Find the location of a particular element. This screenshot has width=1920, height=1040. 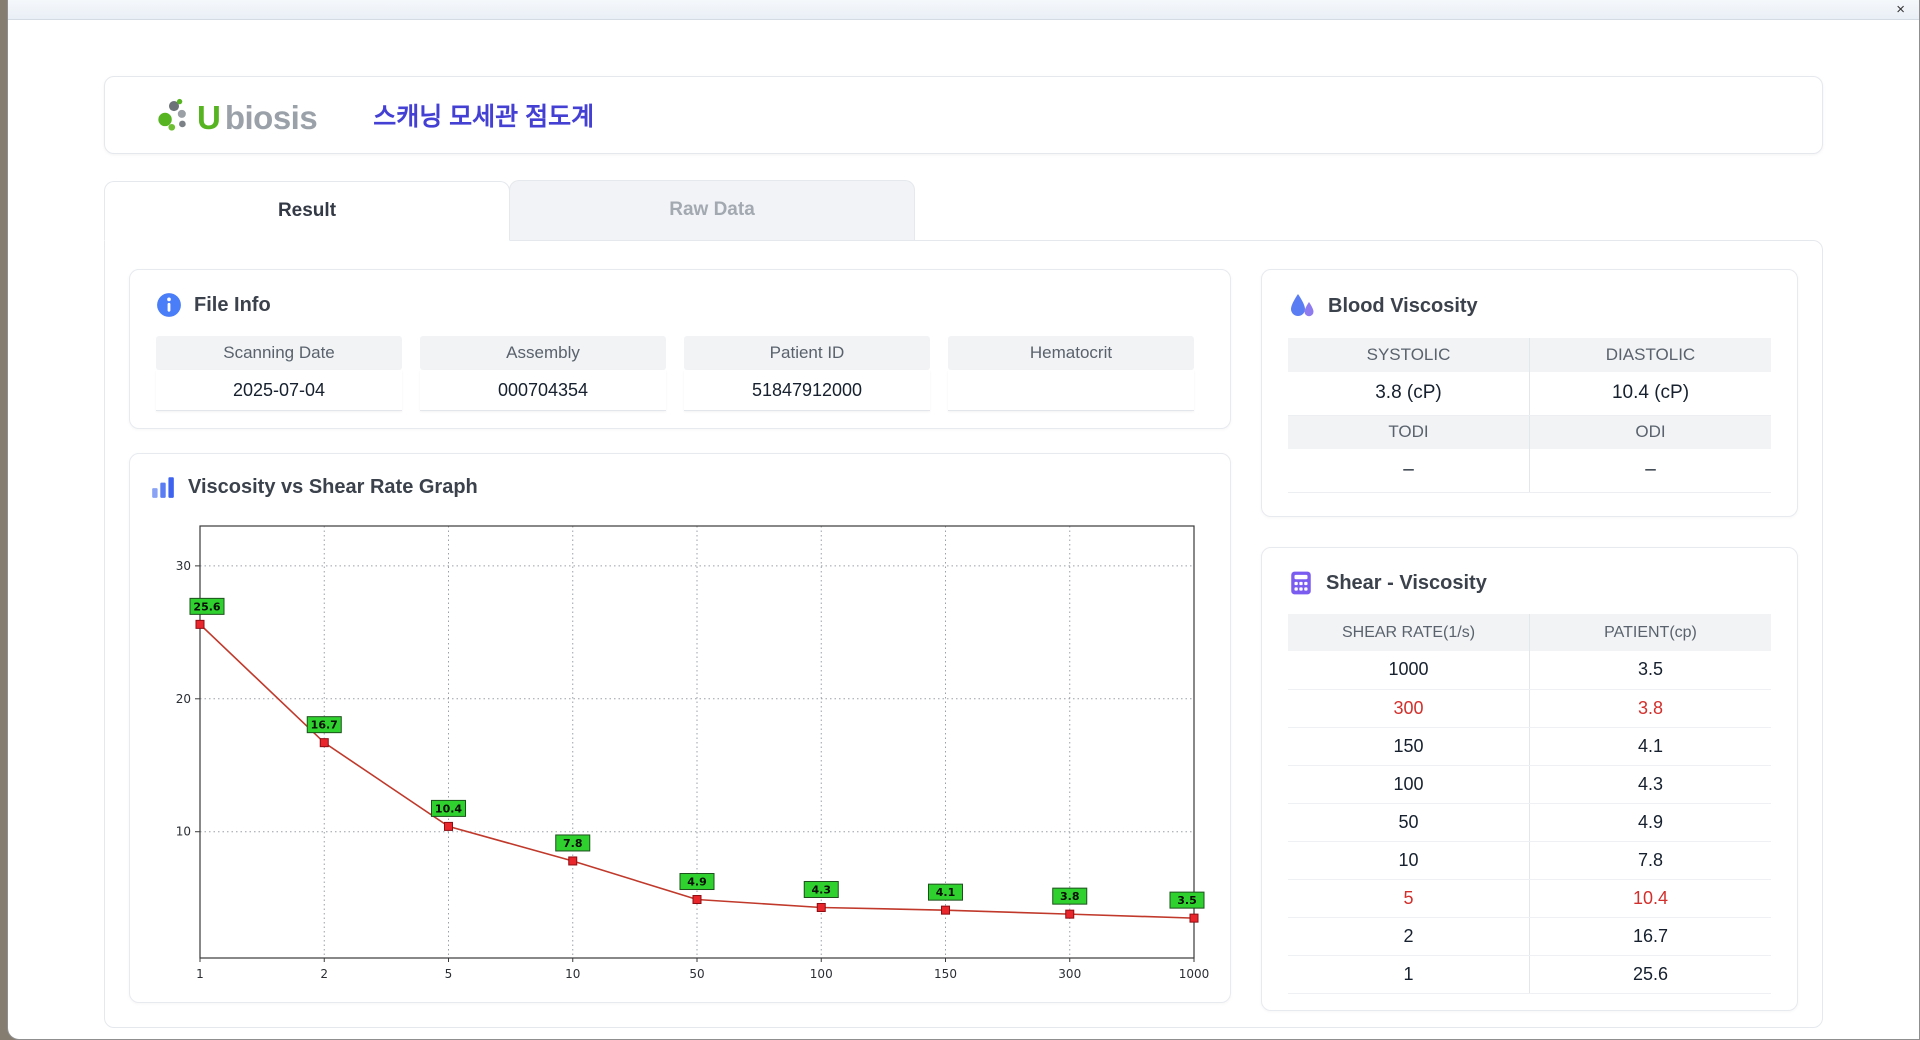

table-row: 10 7.8 is located at coordinates (1529, 860).